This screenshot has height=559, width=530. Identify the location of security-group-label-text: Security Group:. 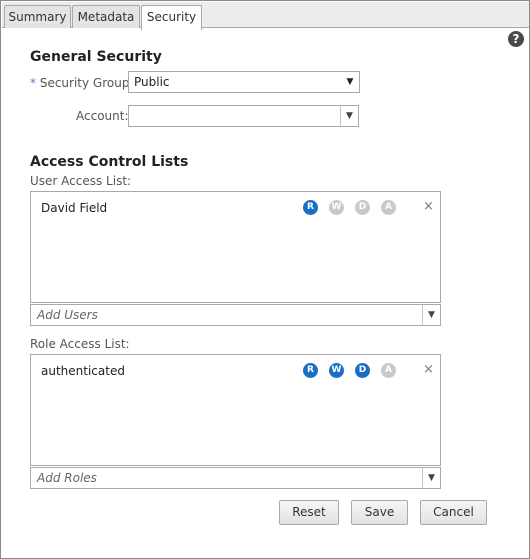
(86, 83).